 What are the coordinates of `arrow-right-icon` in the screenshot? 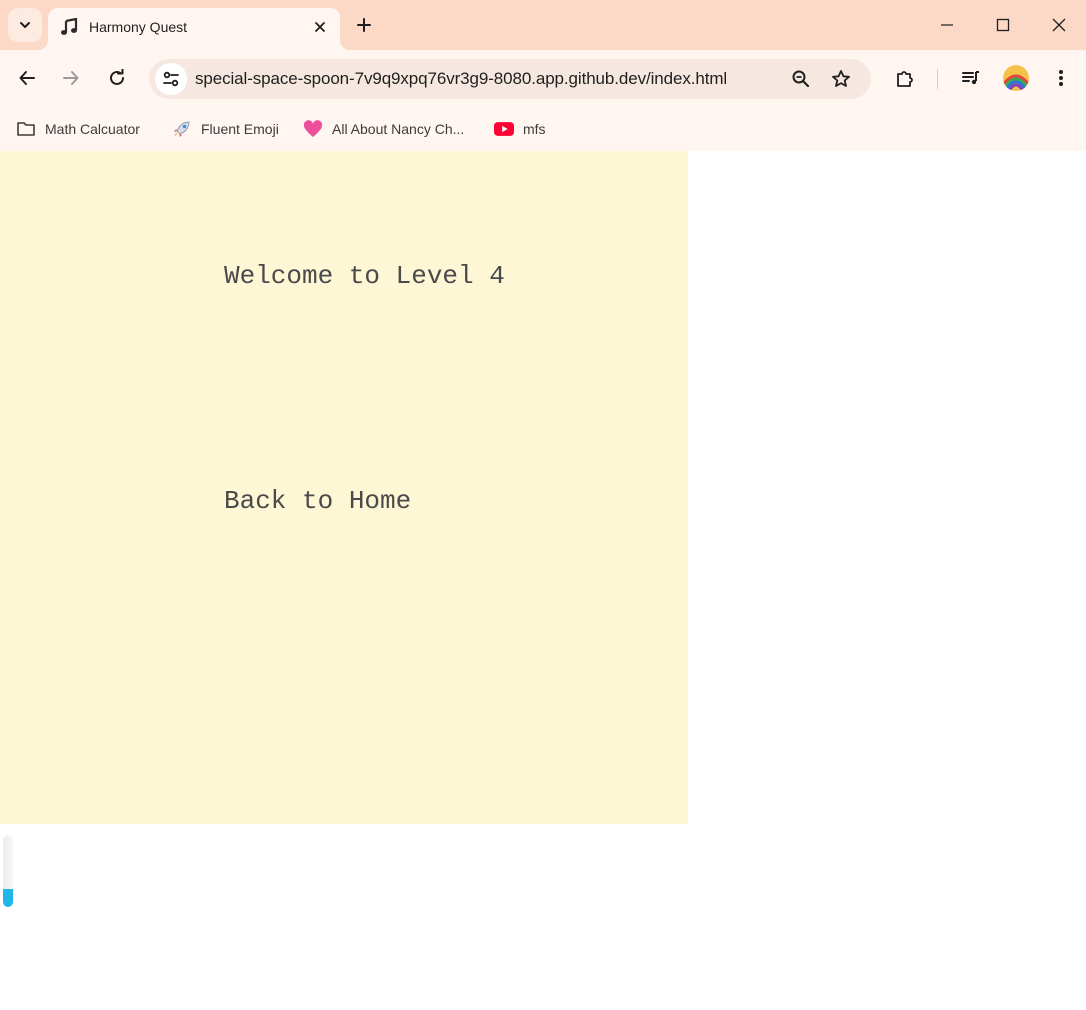 It's located at (71, 78).